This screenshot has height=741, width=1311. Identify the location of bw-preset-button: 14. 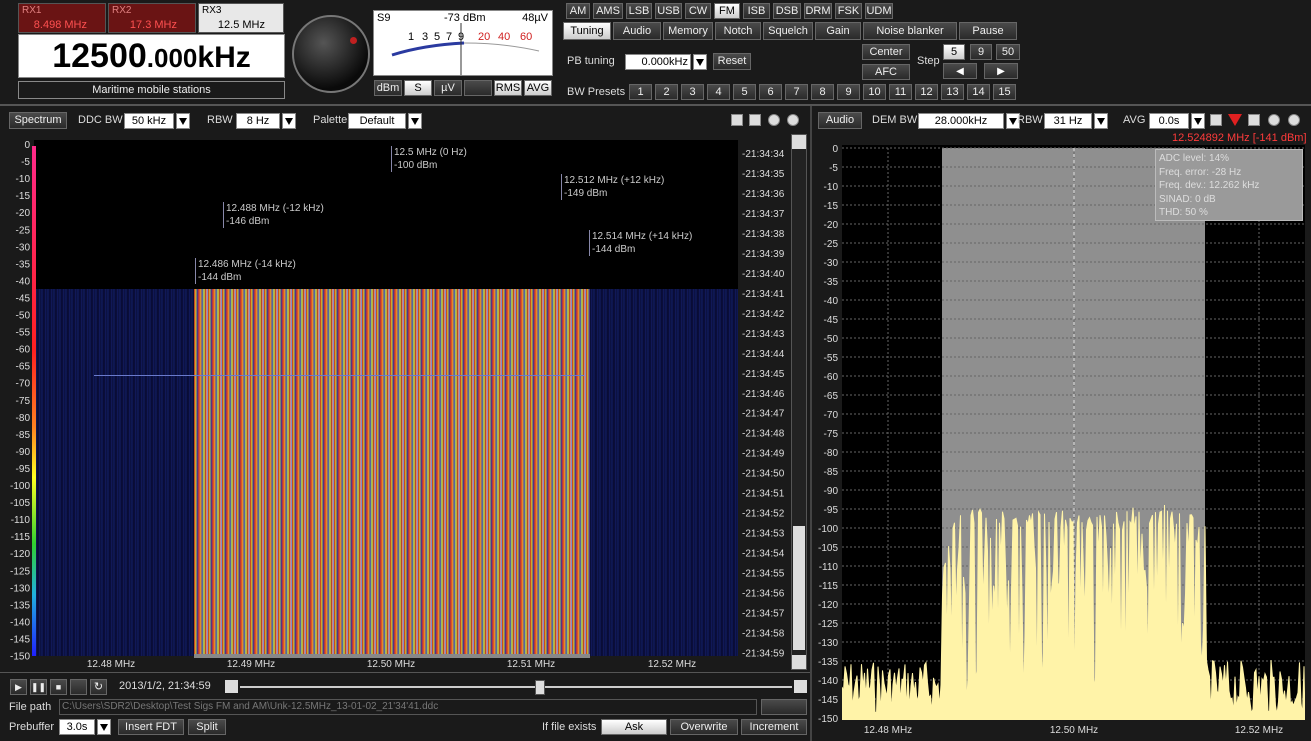
(978, 92).